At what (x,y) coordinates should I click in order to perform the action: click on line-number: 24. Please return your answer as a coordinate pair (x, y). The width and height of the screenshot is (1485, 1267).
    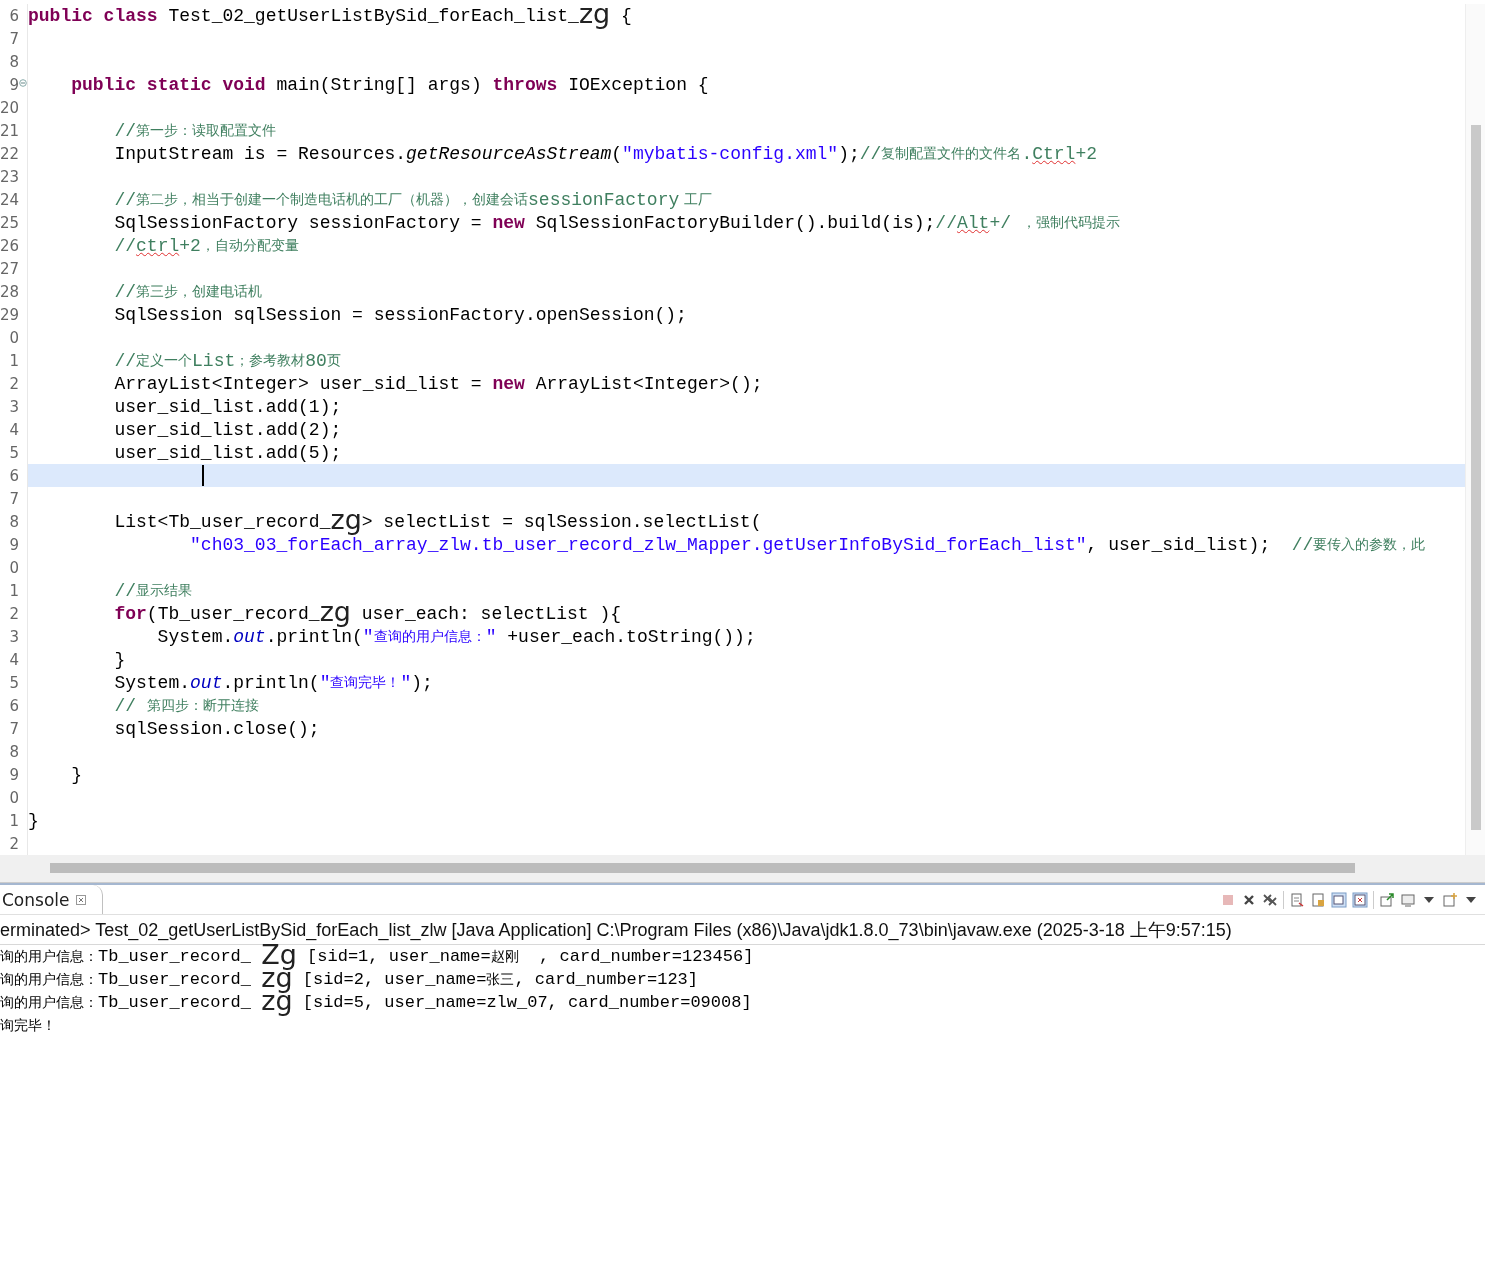
    Looking at the image, I should click on (9, 199).